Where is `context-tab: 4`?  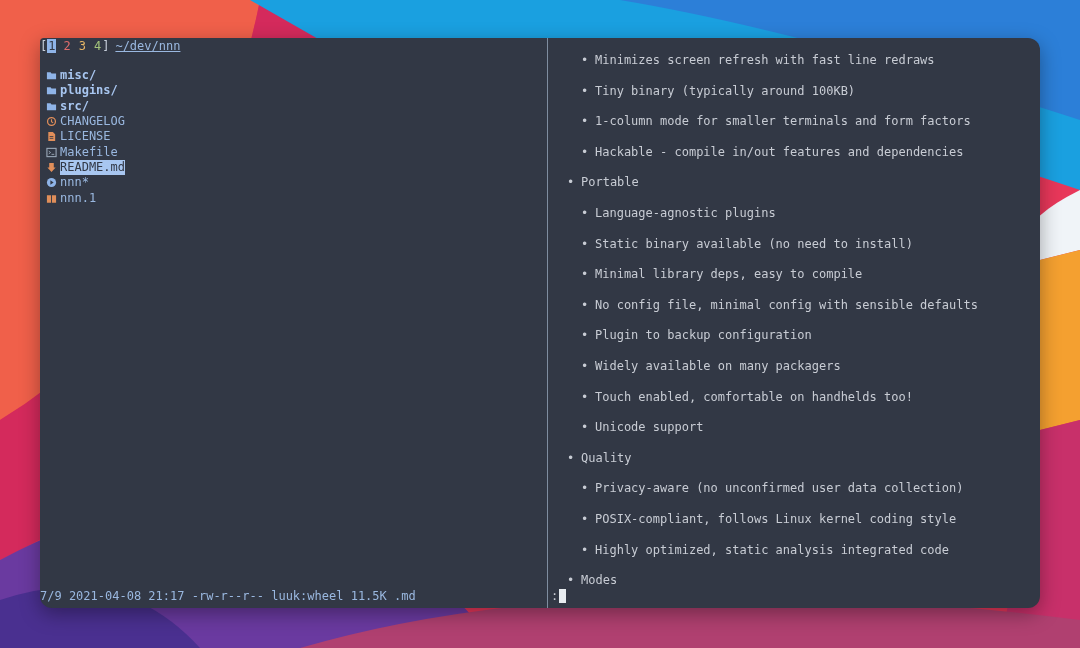 context-tab: 4 is located at coordinates (97, 45).